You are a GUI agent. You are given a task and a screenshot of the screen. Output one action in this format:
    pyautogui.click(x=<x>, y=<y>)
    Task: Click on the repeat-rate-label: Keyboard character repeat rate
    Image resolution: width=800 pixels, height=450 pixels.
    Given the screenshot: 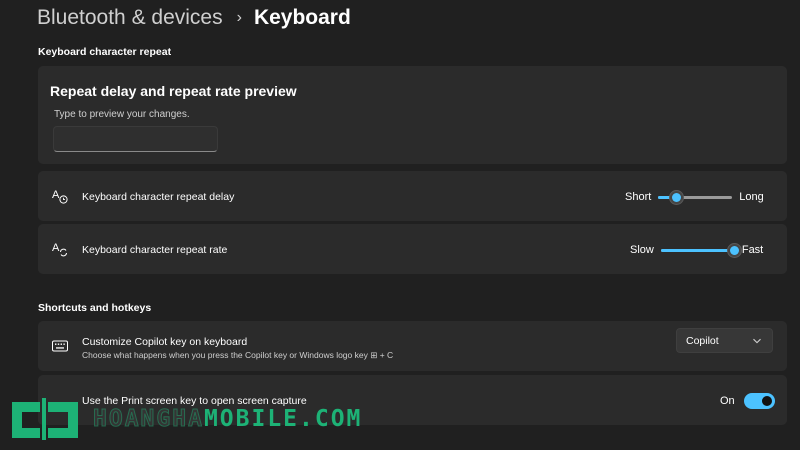 What is the action you would take?
    pyautogui.click(x=155, y=250)
    